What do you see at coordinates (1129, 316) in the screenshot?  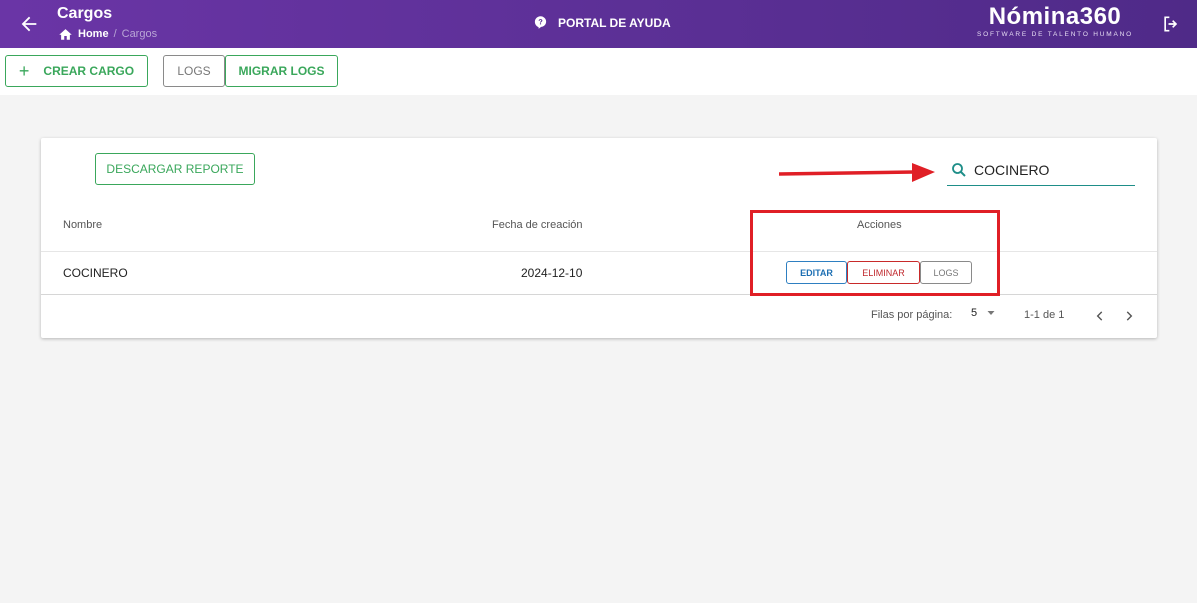 I see `next-page-icon` at bounding box center [1129, 316].